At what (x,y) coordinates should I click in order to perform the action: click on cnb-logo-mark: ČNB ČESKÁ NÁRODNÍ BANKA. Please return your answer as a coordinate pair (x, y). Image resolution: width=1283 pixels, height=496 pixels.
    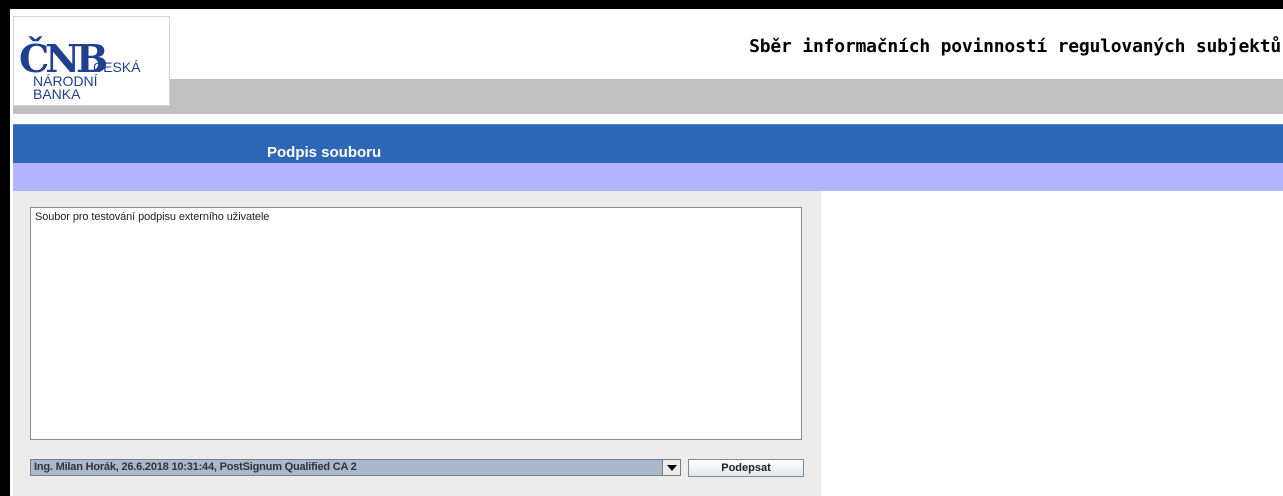
    Looking at the image, I should click on (80, 69).